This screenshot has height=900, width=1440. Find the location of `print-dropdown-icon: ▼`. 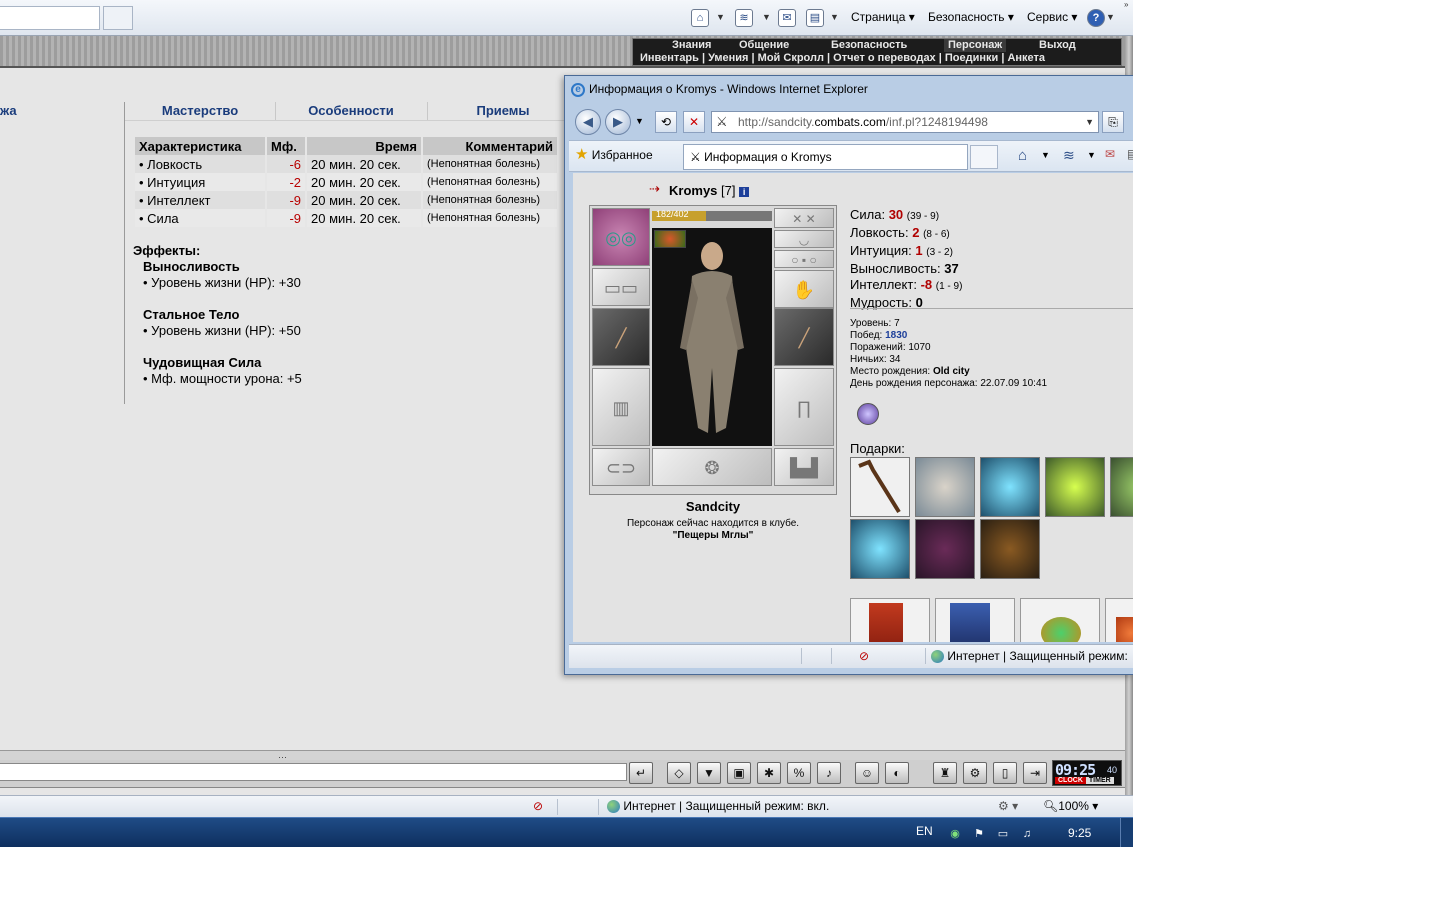

print-dropdown-icon: ▼ is located at coordinates (834, 17).